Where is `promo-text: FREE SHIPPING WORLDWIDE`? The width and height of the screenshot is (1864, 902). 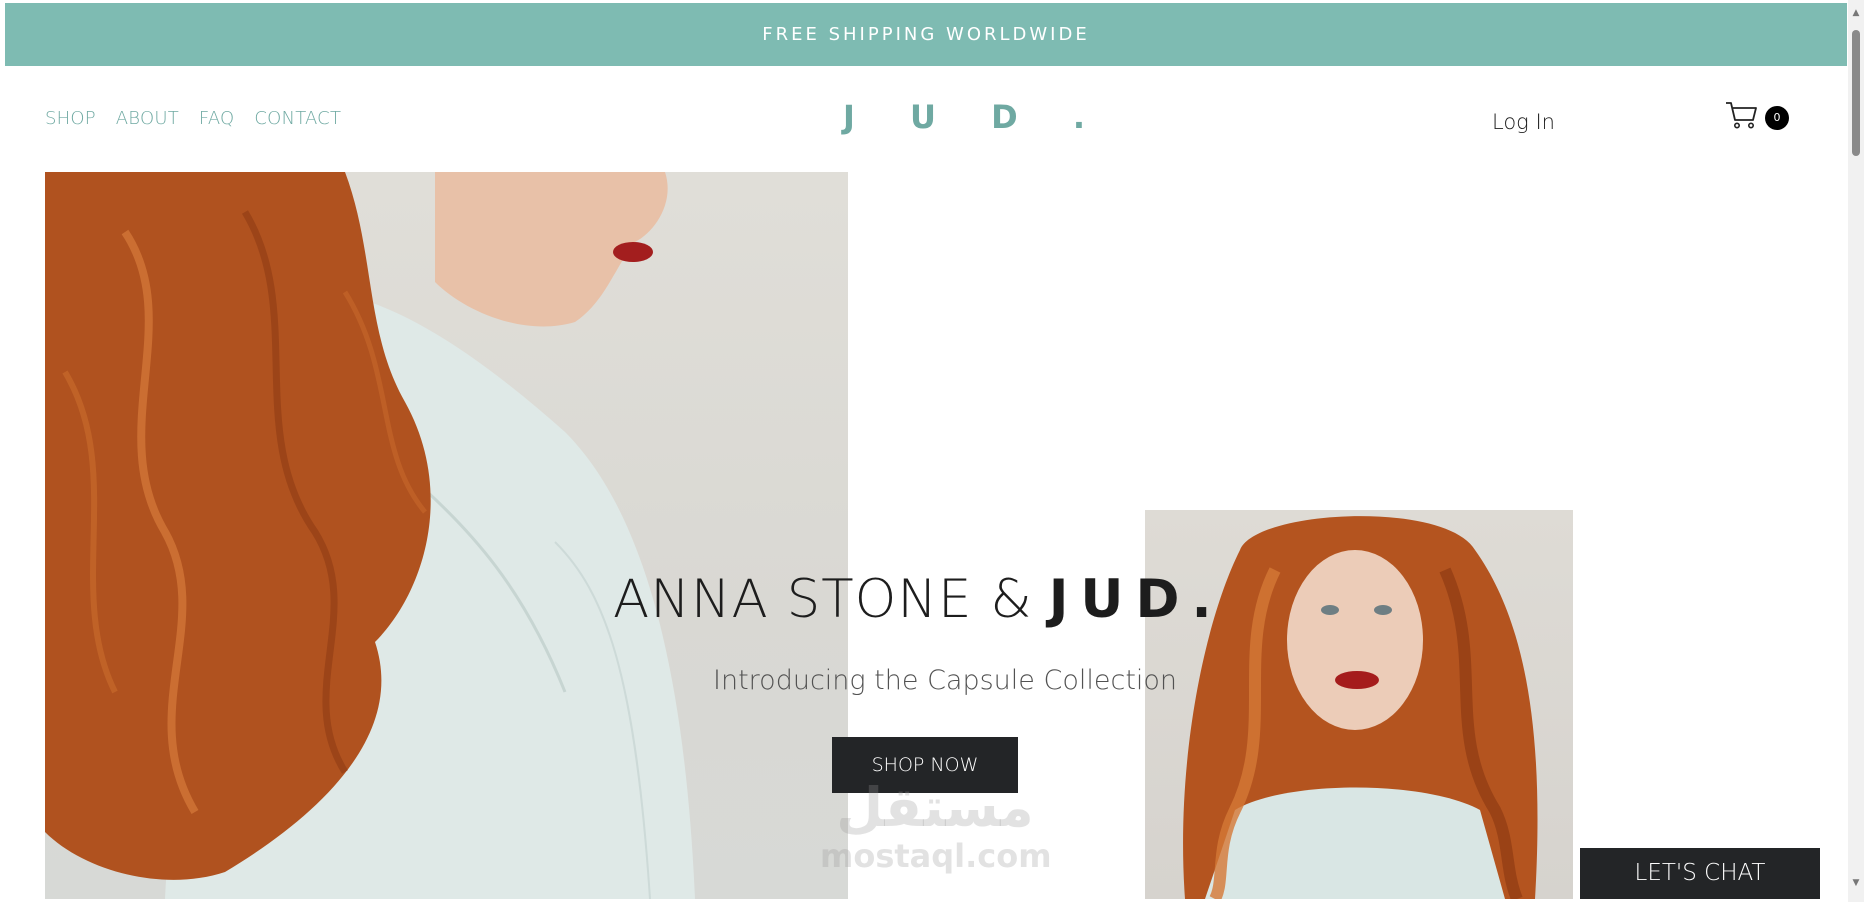
promo-text: FREE SHIPPING WORLDWIDE is located at coordinates (926, 34).